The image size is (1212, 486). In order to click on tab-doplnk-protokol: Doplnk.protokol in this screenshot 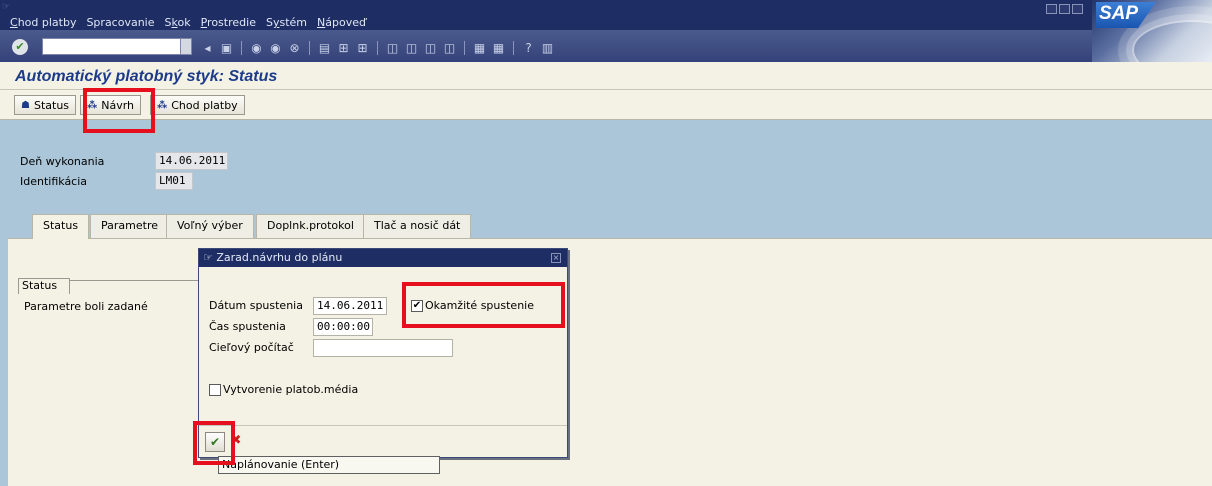, I will do `click(310, 226)`.